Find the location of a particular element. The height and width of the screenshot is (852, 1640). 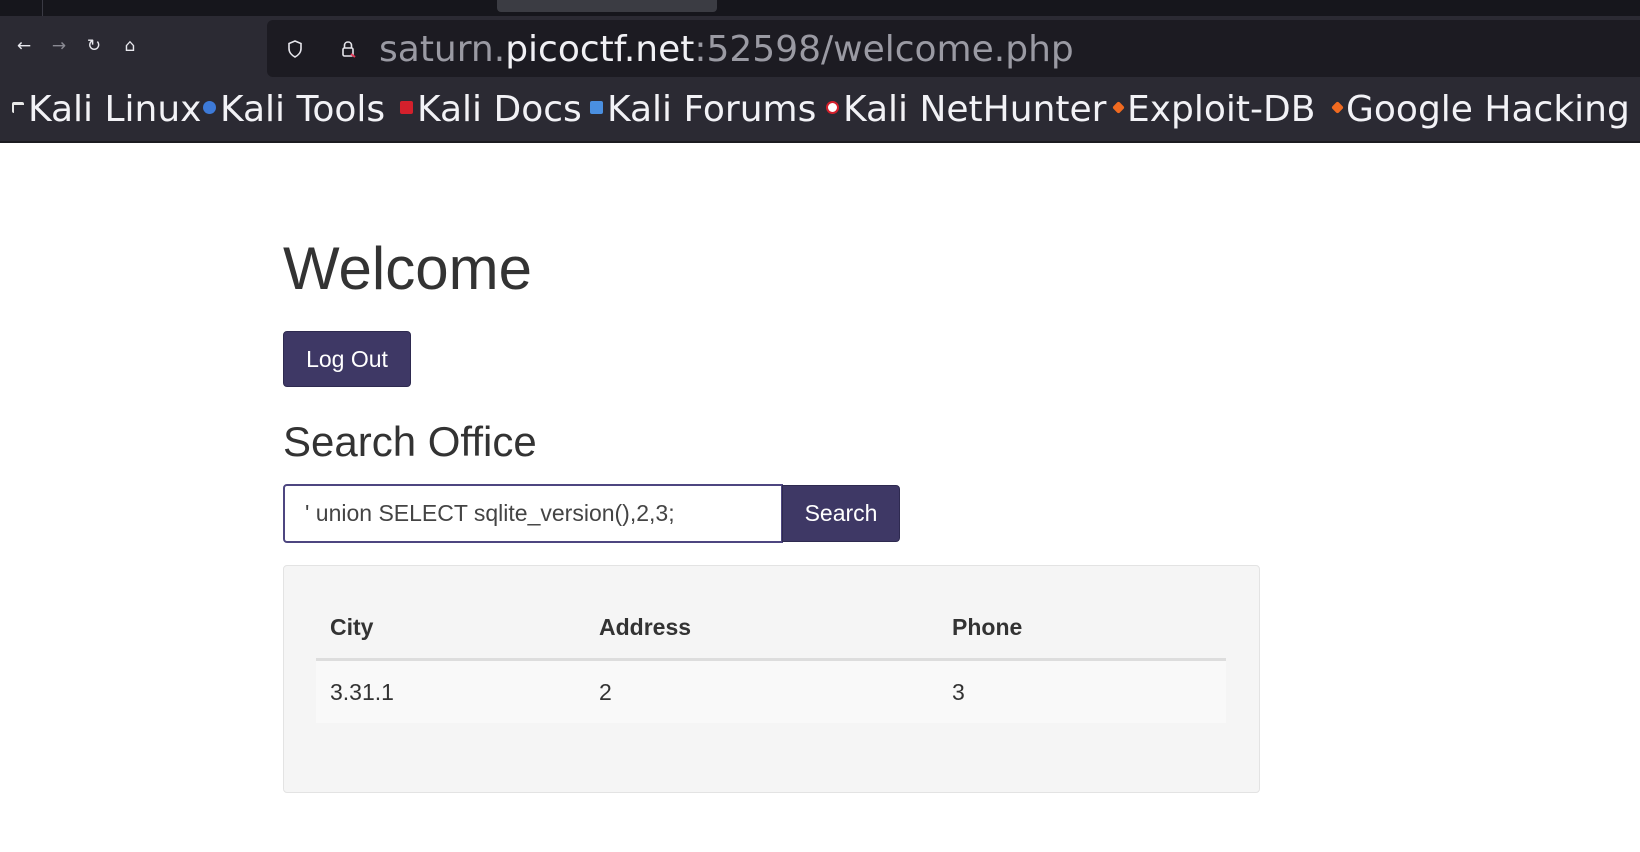

search-heading: Search Office is located at coordinates (410, 441).